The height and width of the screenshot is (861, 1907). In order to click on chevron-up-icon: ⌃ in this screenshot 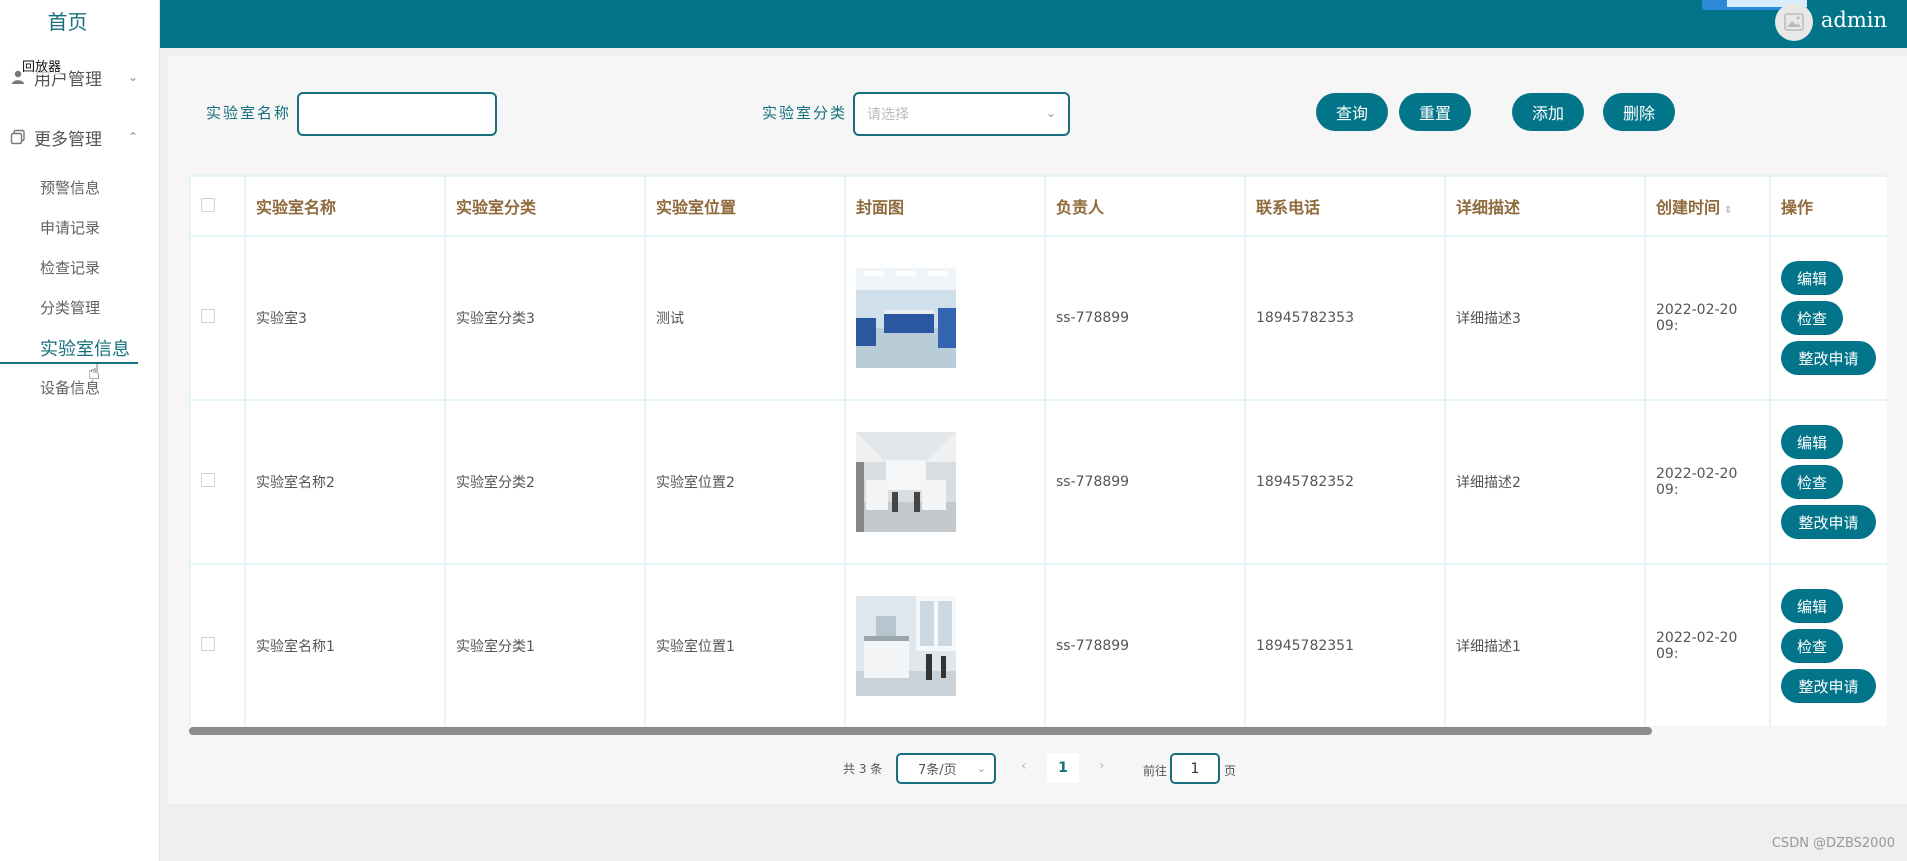, I will do `click(132, 137)`.